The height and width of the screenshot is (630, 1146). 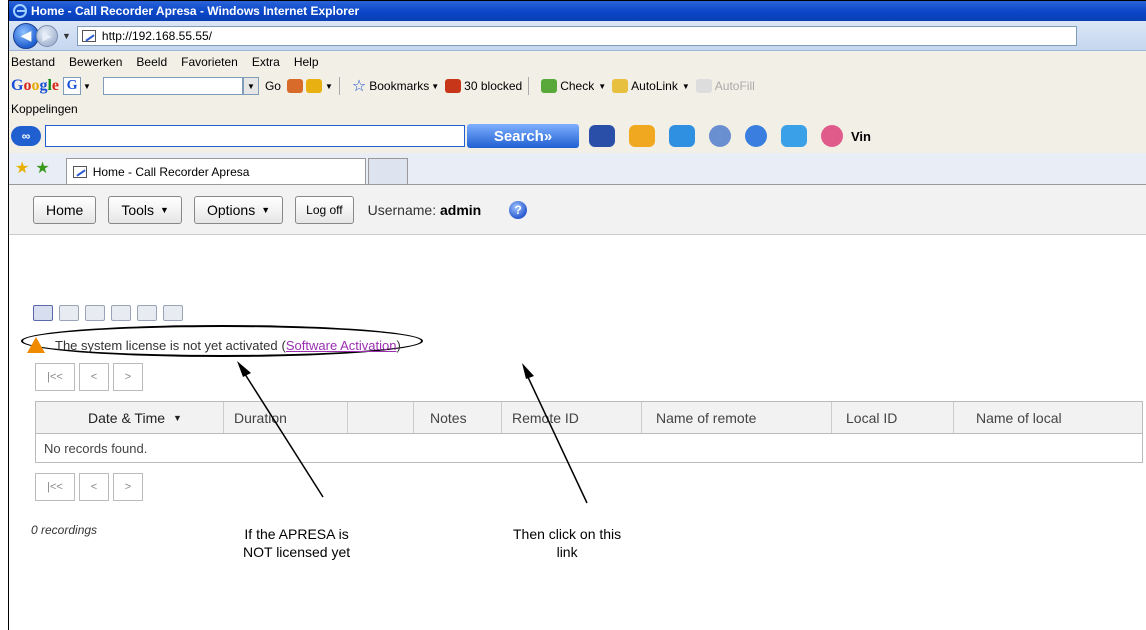 What do you see at coordinates (577, 169) in the screenshot?
I see `tab-bar: ★ ★ Home - Call Recorder Apresa` at bounding box center [577, 169].